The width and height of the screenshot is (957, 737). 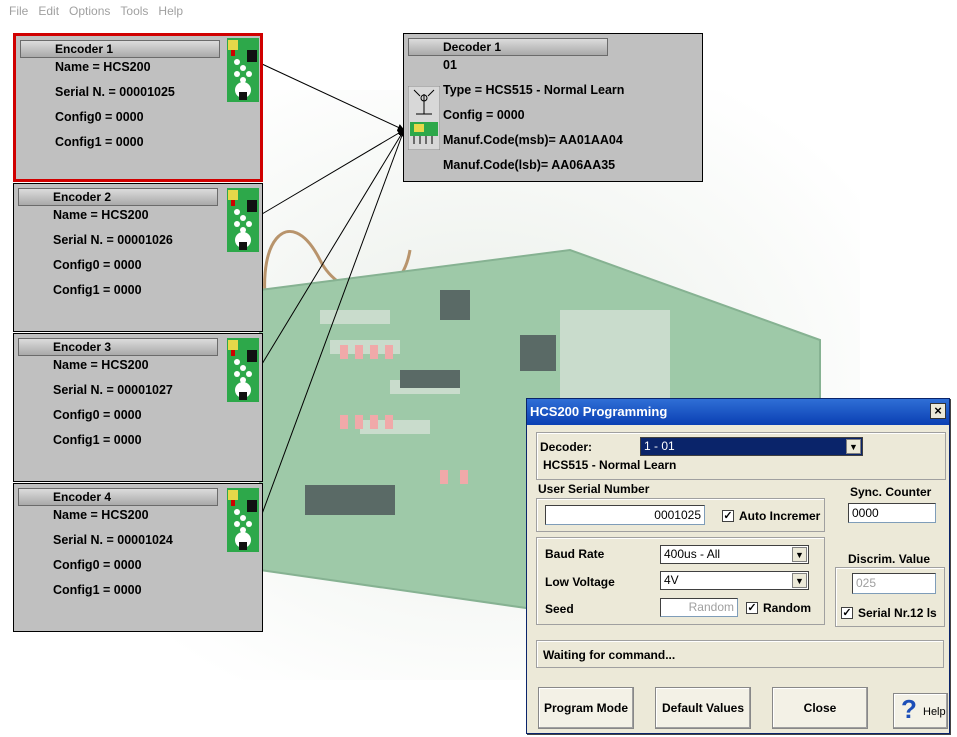 What do you see at coordinates (424, 118) in the screenshot?
I see `decoder-receiver-icon` at bounding box center [424, 118].